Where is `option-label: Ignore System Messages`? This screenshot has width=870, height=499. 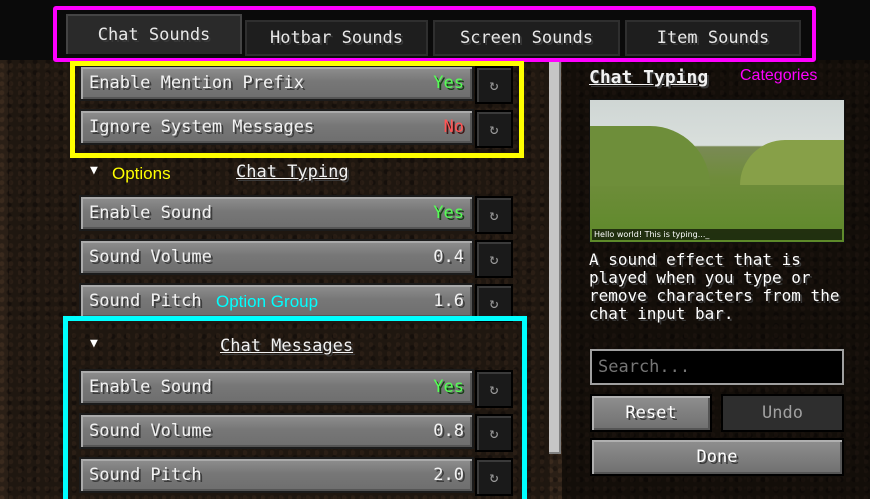
option-label: Ignore System Messages is located at coordinates (202, 127).